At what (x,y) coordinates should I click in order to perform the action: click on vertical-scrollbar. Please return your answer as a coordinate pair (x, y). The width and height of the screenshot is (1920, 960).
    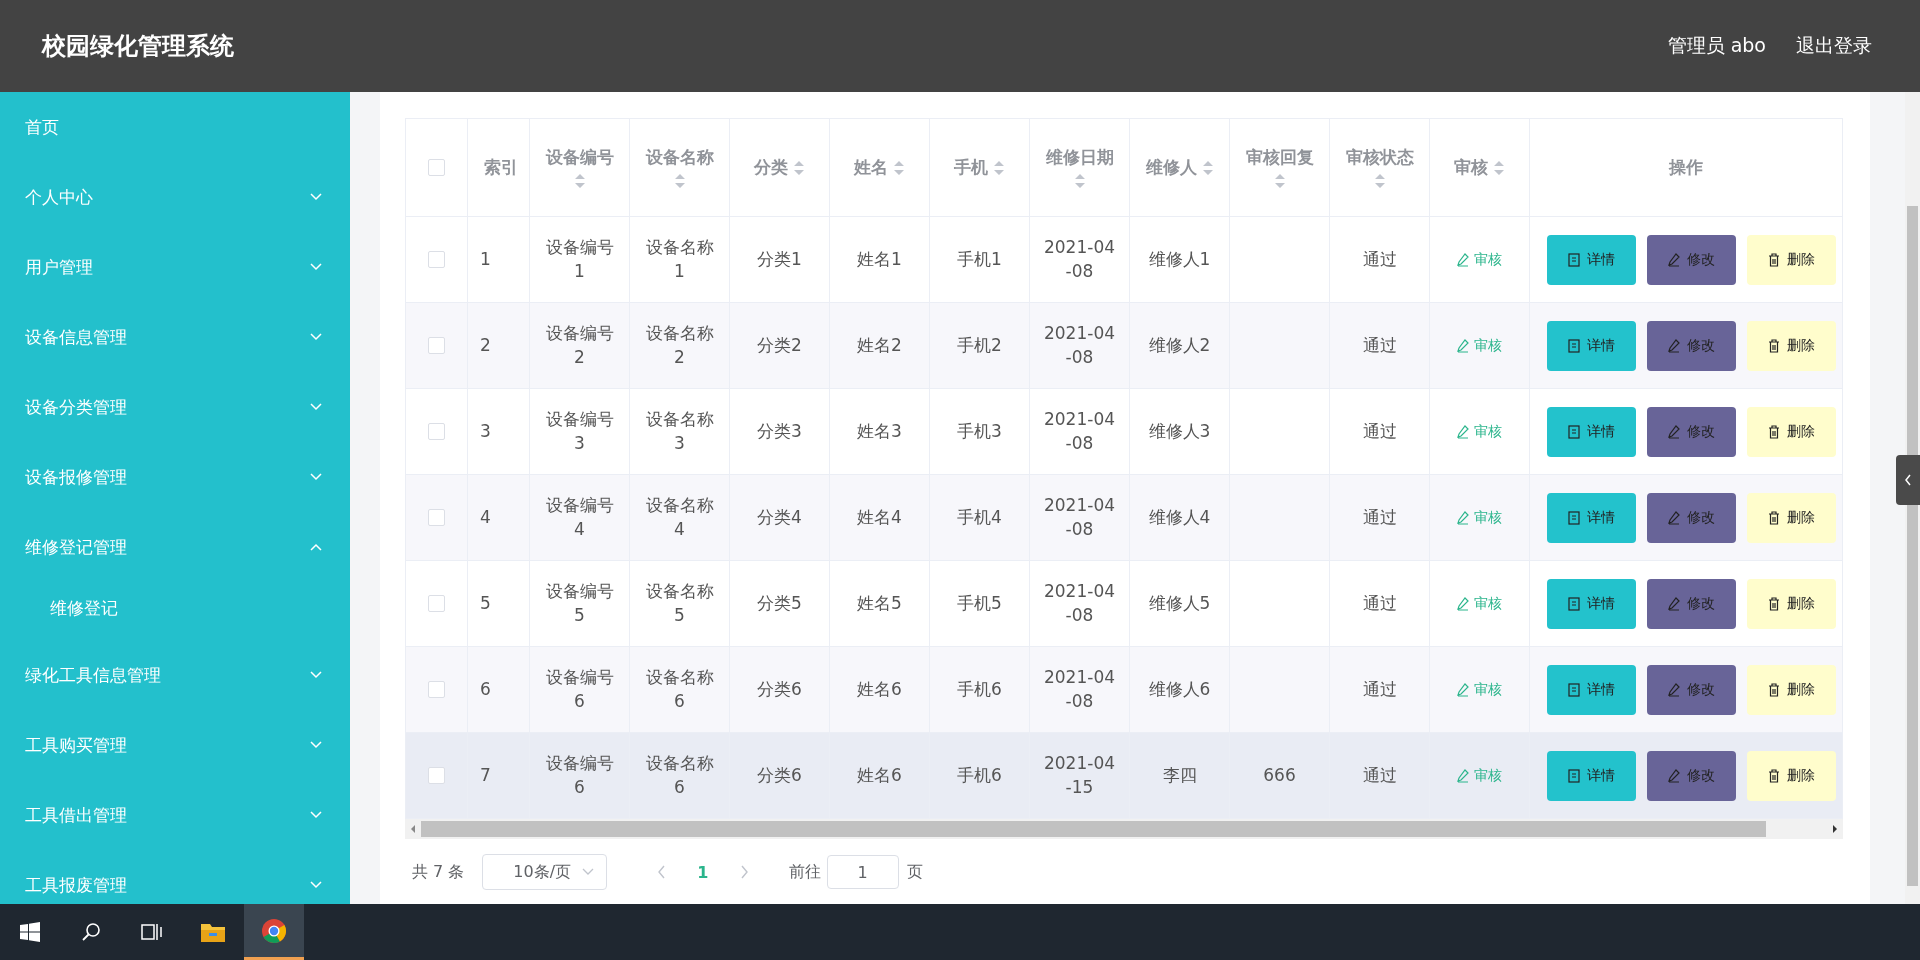
    Looking at the image, I should click on (1912, 498).